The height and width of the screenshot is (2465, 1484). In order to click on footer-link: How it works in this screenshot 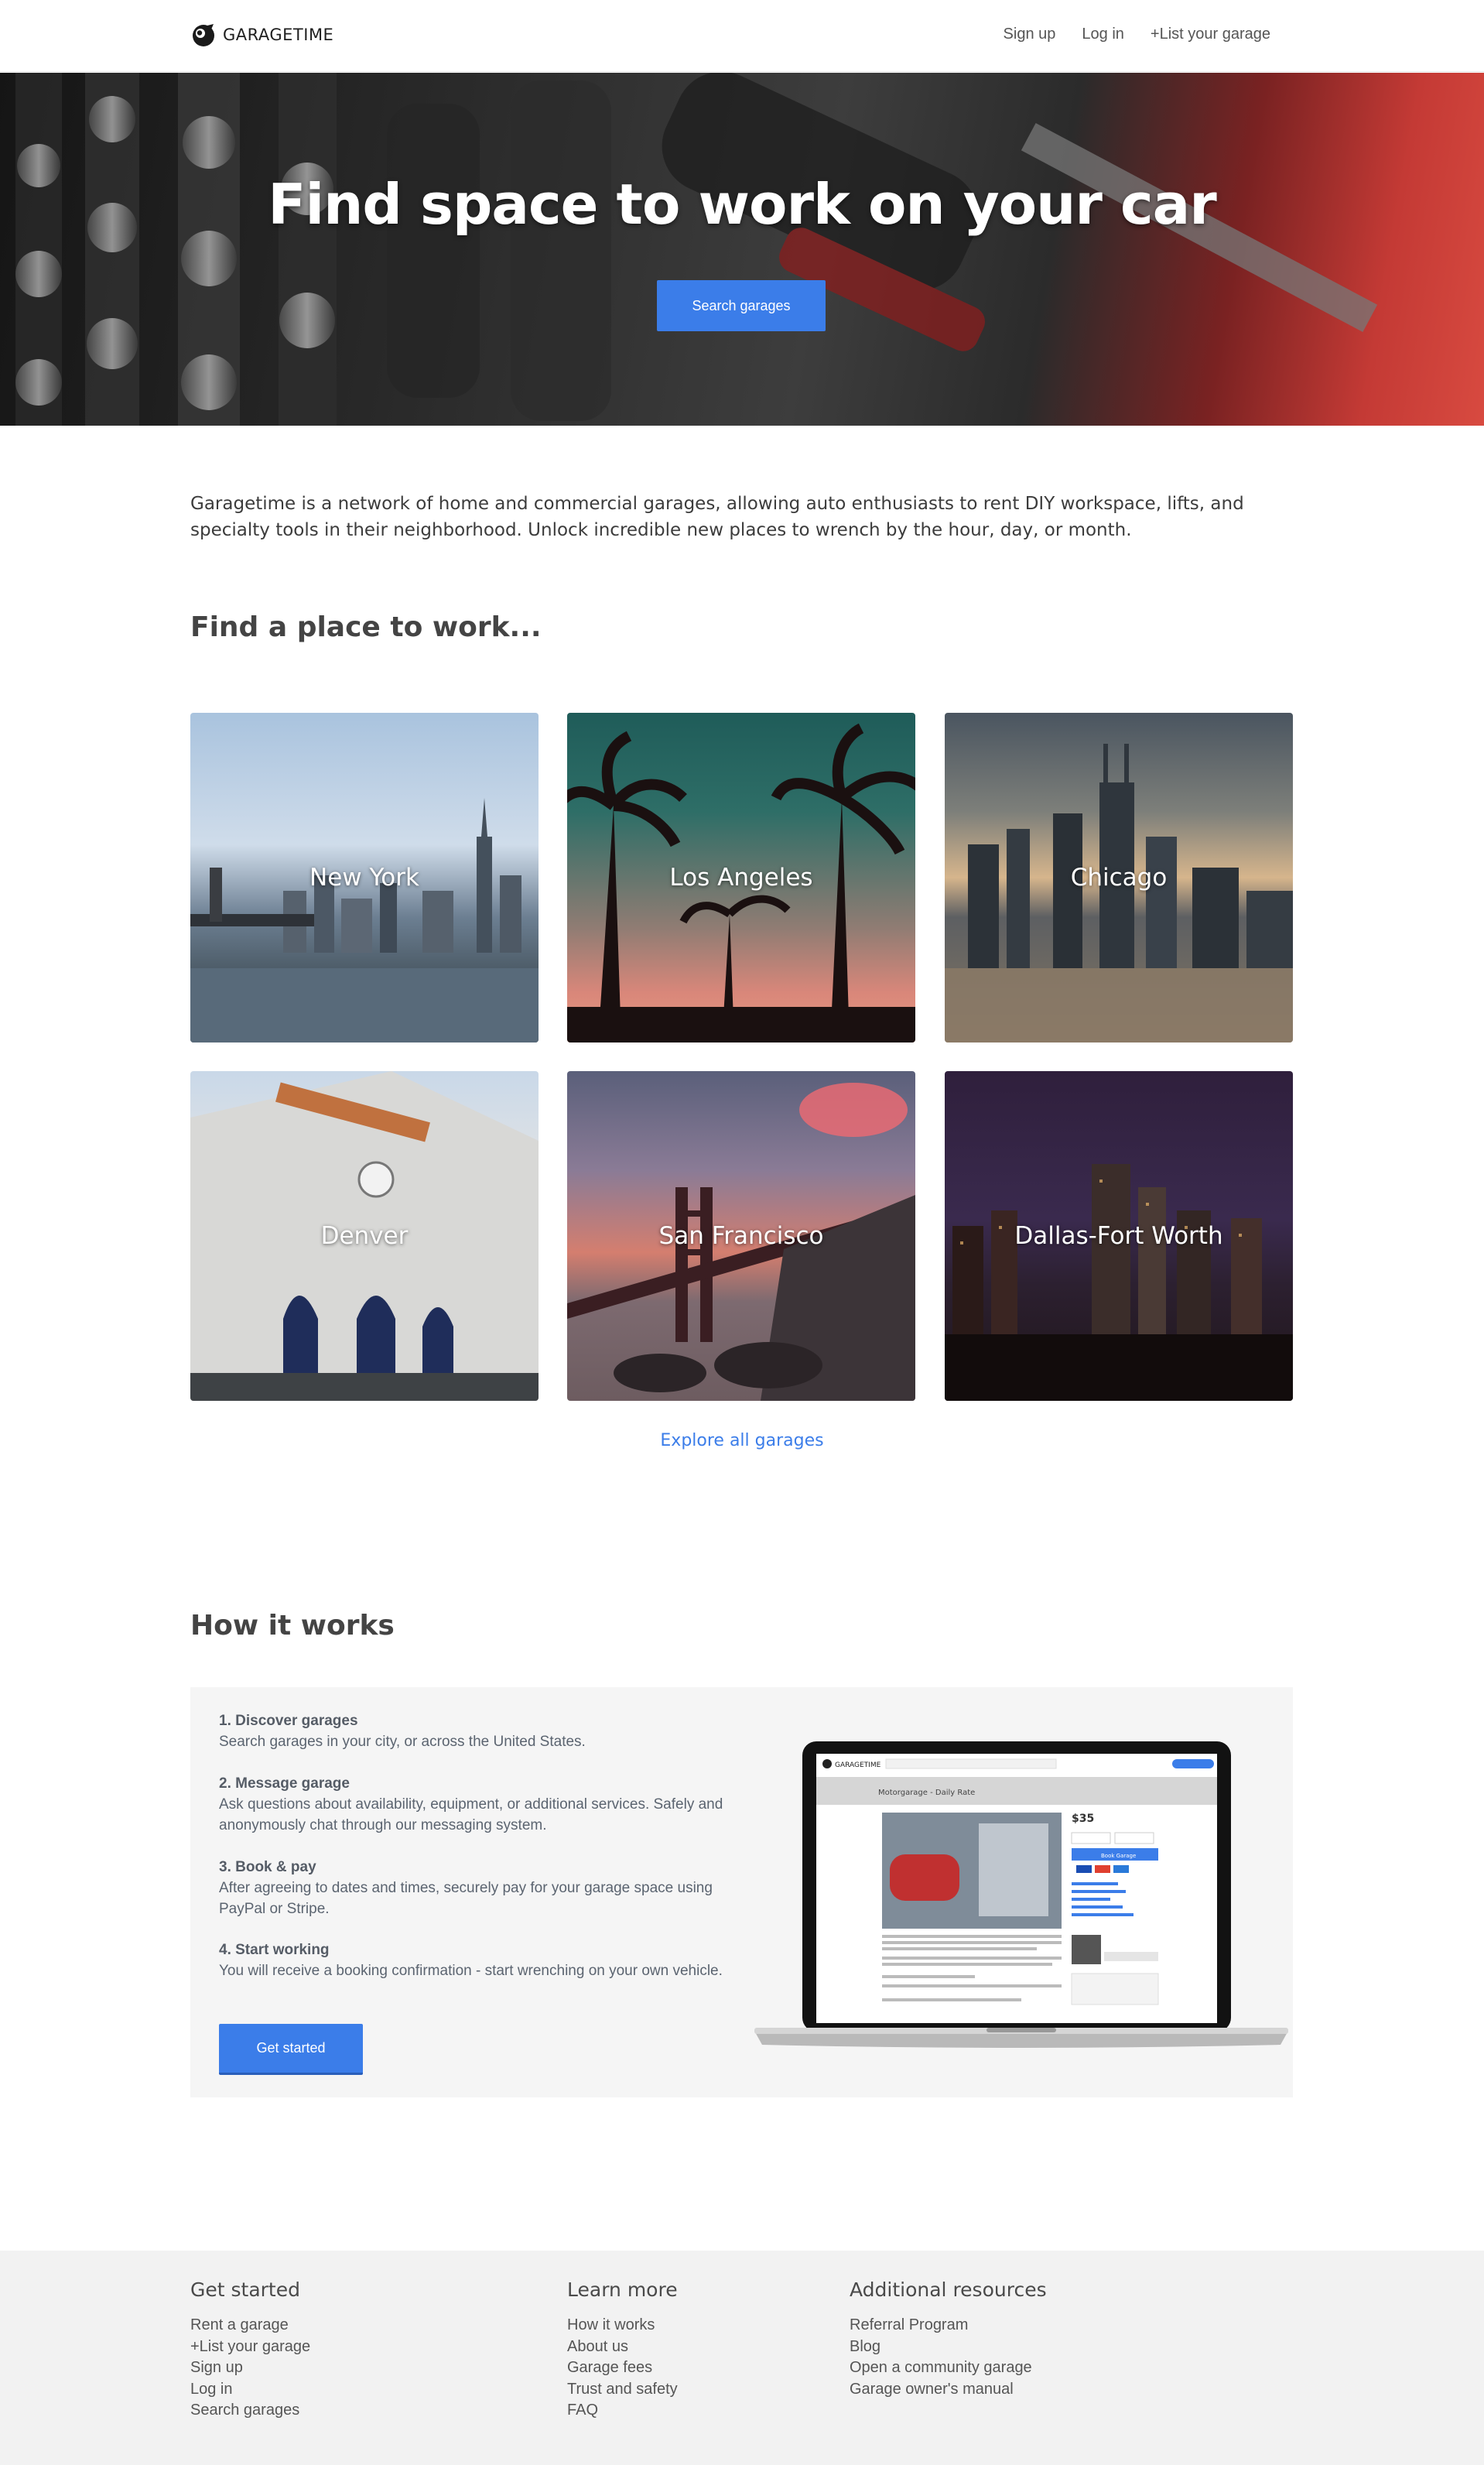, I will do `click(622, 2326)`.